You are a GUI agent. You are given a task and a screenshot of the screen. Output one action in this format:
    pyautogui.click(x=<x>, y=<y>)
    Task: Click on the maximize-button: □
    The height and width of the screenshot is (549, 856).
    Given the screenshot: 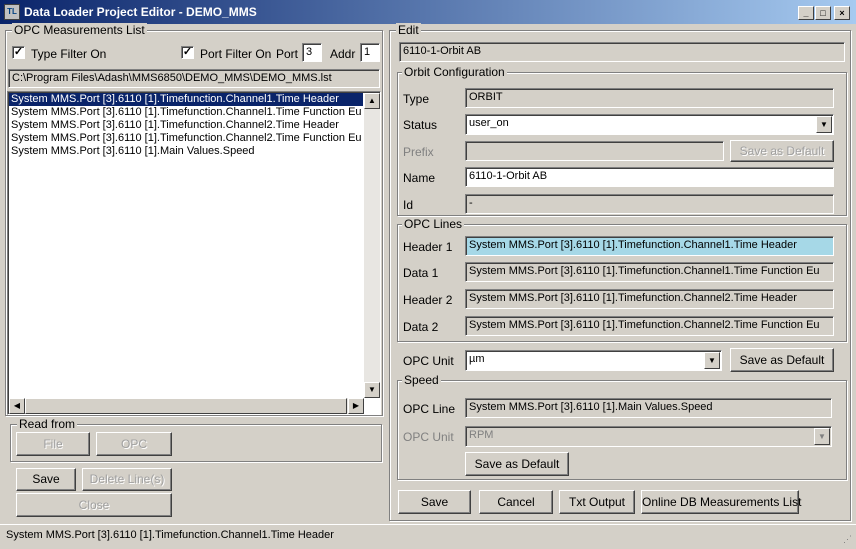 What is the action you would take?
    pyautogui.click(x=823, y=13)
    